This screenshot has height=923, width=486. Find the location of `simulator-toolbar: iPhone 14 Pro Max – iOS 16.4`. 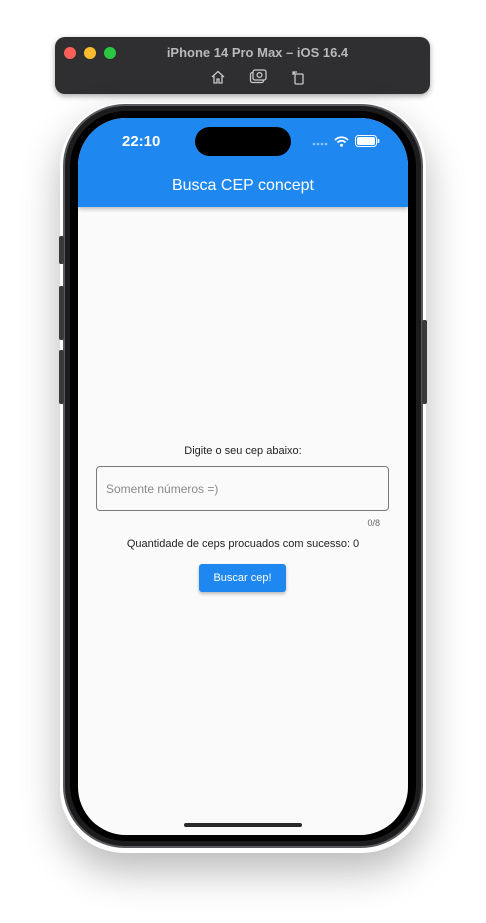

simulator-toolbar: iPhone 14 Pro Max – iOS 16.4 is located at coordinates (242, 65).